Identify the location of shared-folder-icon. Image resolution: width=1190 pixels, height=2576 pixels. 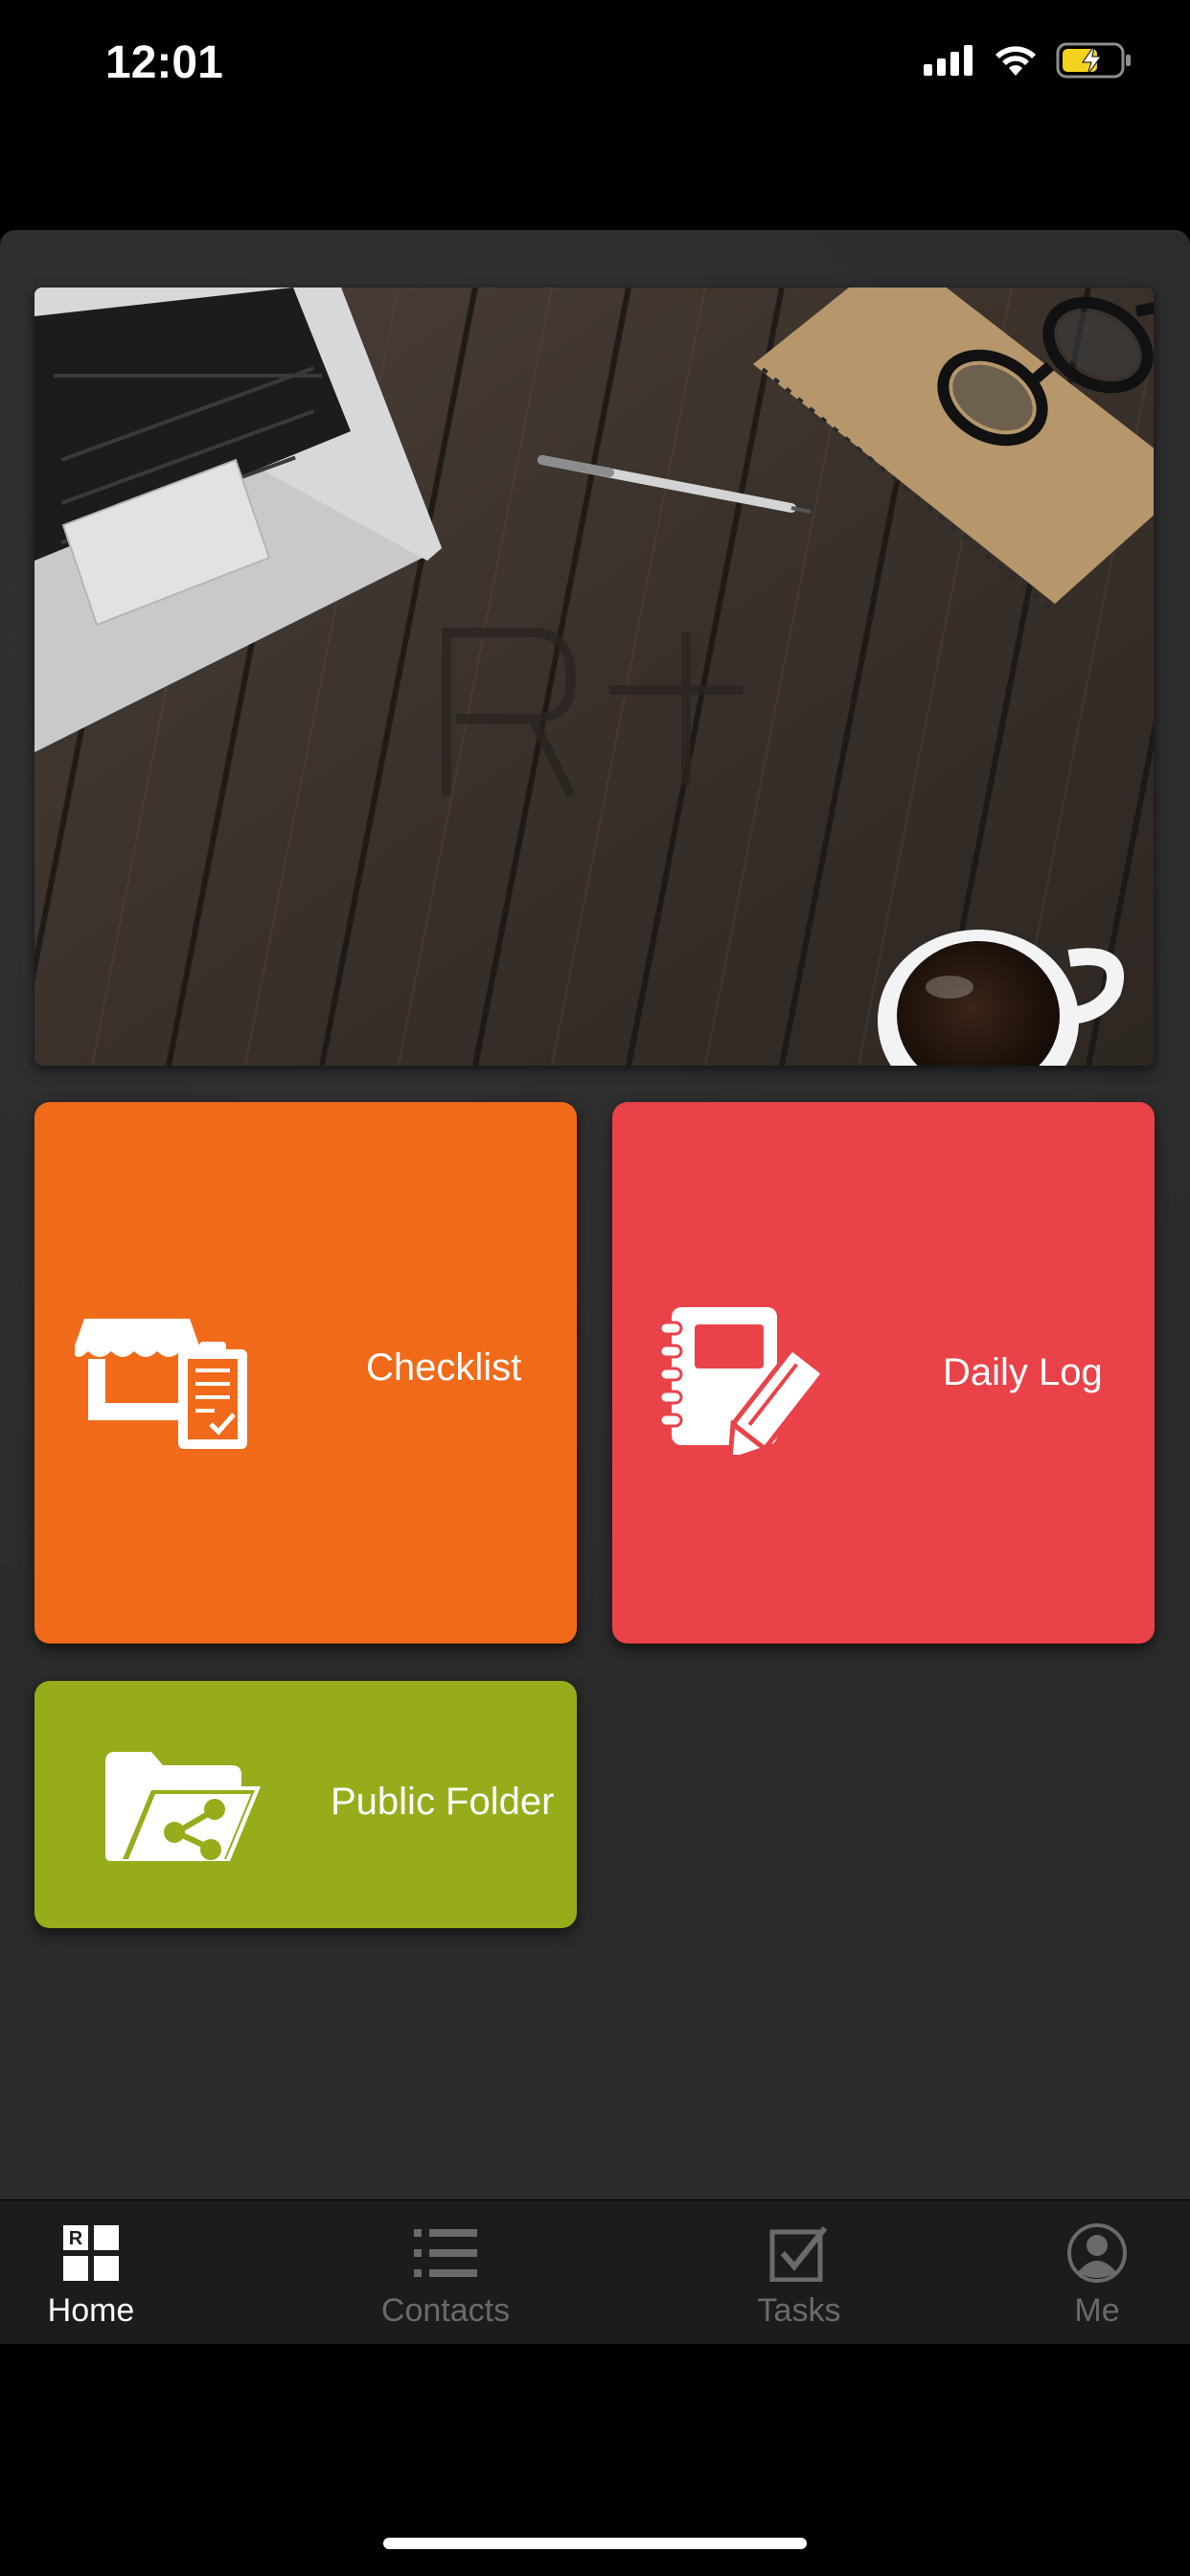
(183, 1808).